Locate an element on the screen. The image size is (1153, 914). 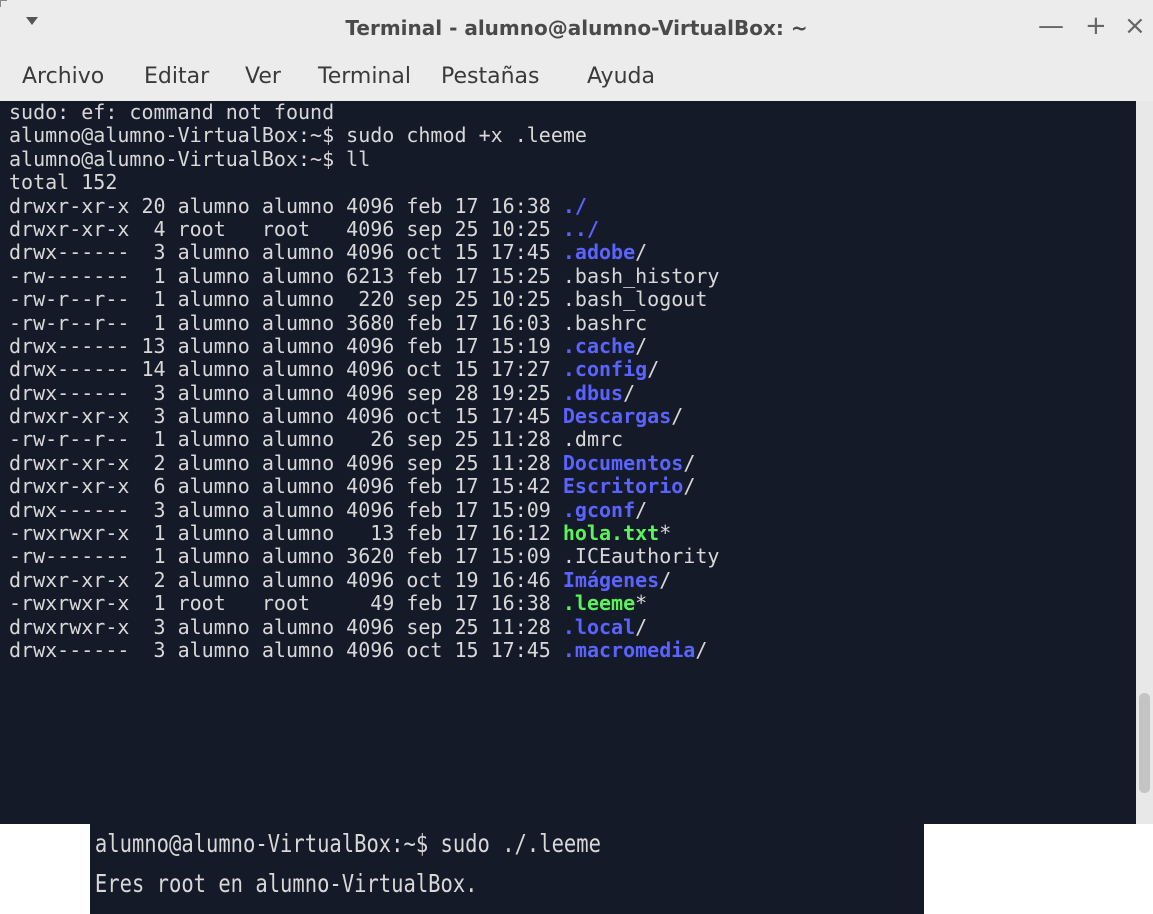
listing-filename: Descargas is located at coordinates (617, 416).